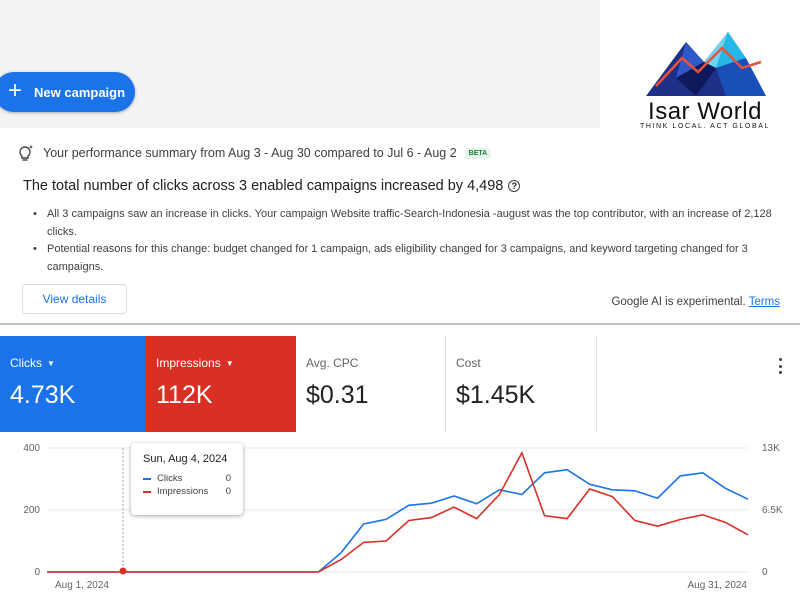 This screenshot has height=600, width=800. What do you see at coordinates (371, 384) in the screenshot?
I see `metric-card-avg-cpc: Avg. CPC $0.31` at bounding box center [371, 384].